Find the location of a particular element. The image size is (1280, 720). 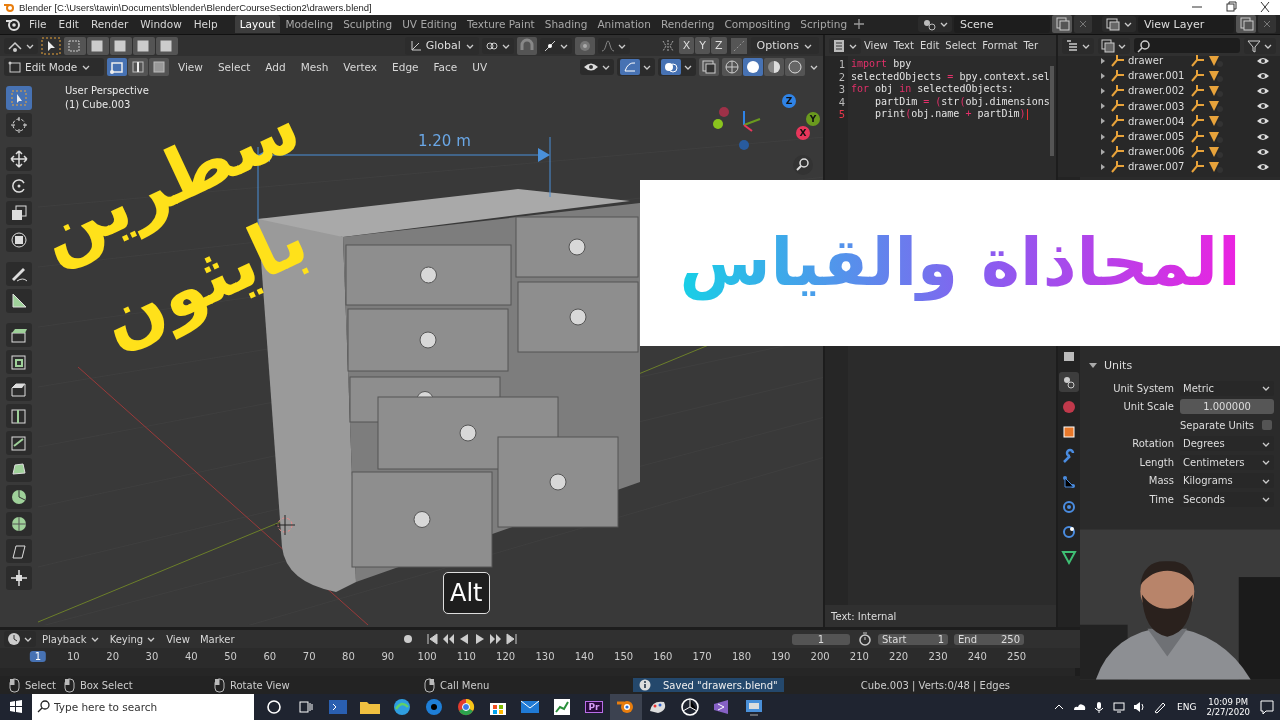

frame-number: 180 is located at coordinates (741, 656).